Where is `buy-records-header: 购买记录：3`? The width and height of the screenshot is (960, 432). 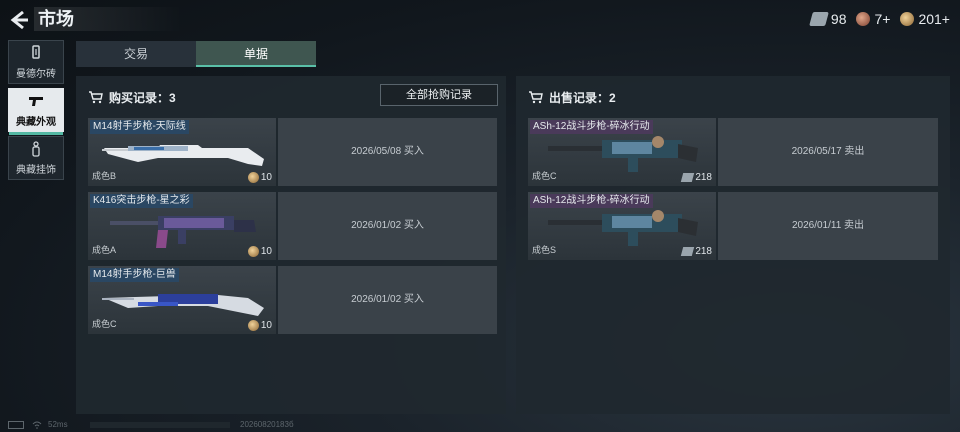 buy-records-header: 购买记录：3 is located at coordinates (132, 97).